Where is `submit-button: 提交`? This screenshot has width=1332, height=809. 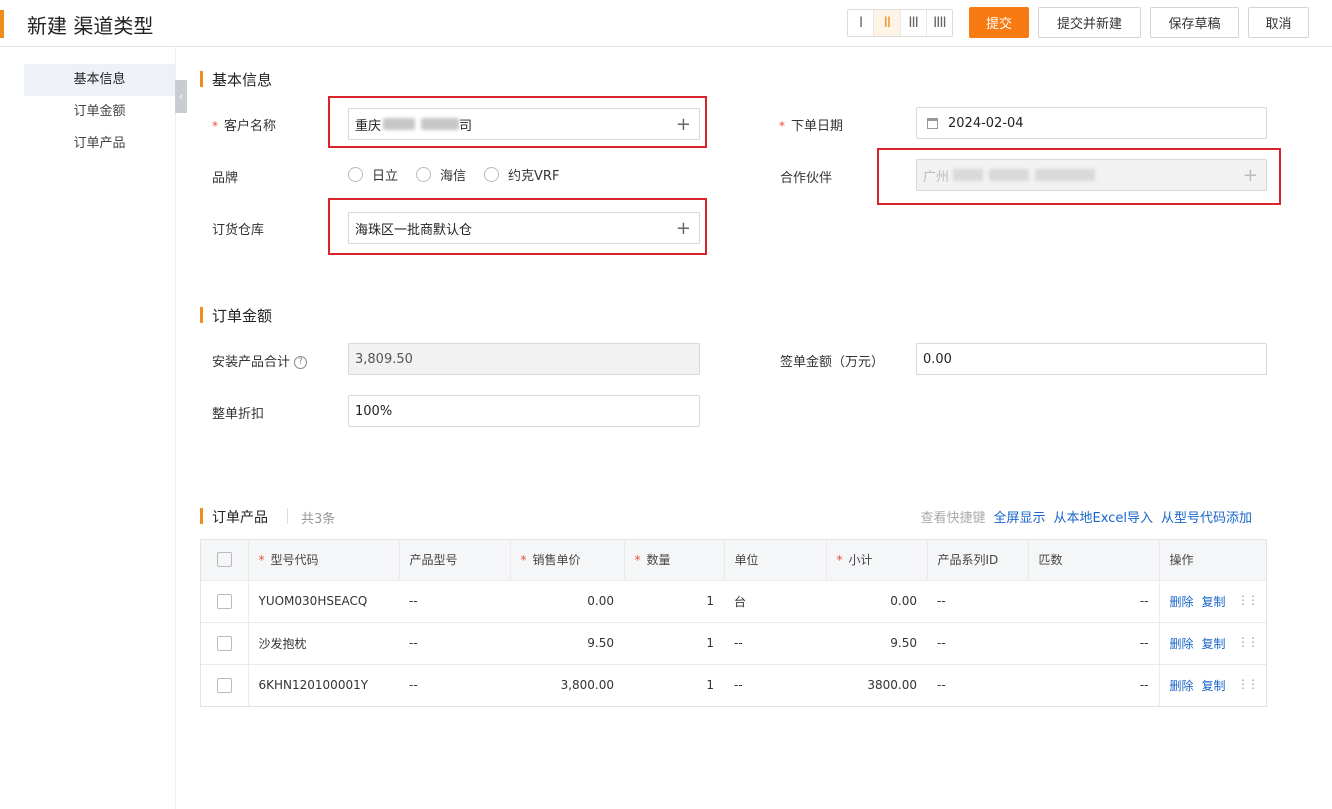
submit-button: 提交 is located at coordinates (999, 22).